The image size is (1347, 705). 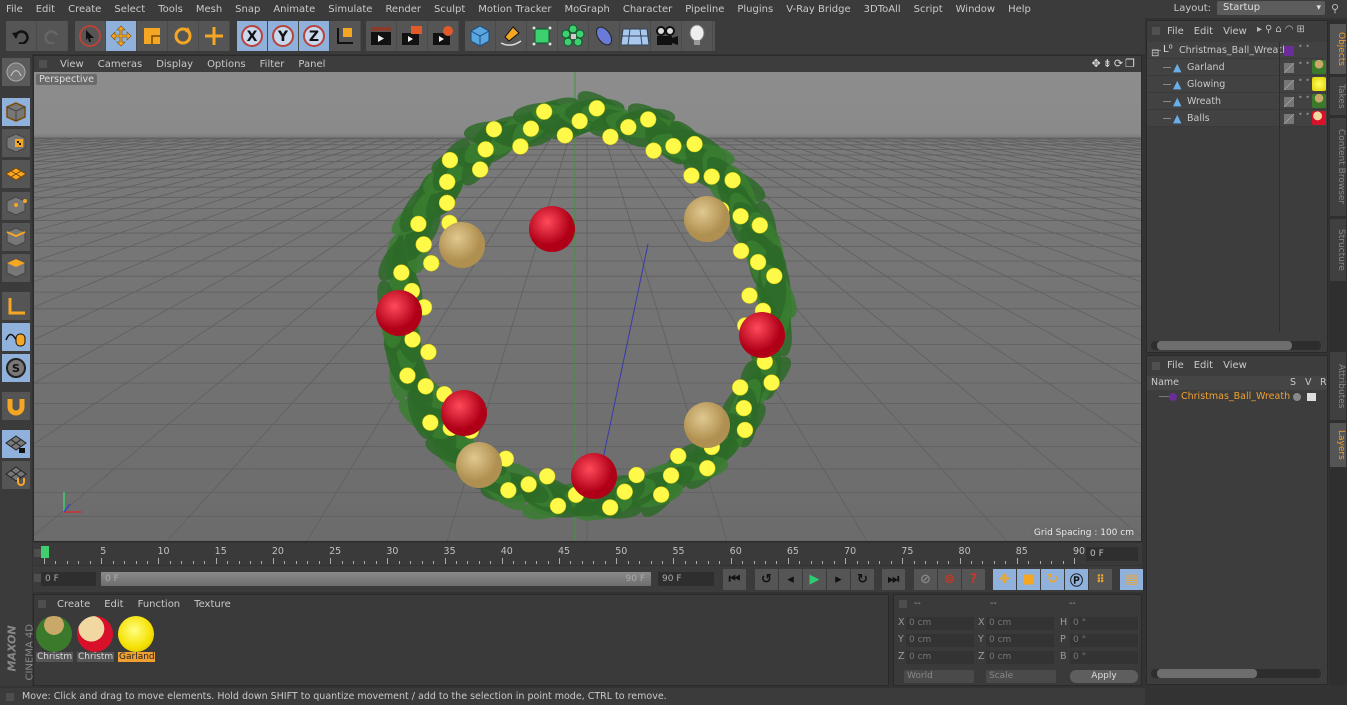 I want to click on menu-simulate: Simulate, so click(x=350, y=9).